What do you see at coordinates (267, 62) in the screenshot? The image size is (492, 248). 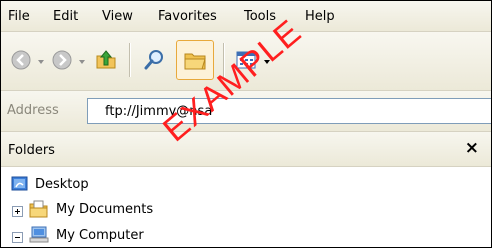 I see `views-dropdown-icon` at bounding box center [267, 62].